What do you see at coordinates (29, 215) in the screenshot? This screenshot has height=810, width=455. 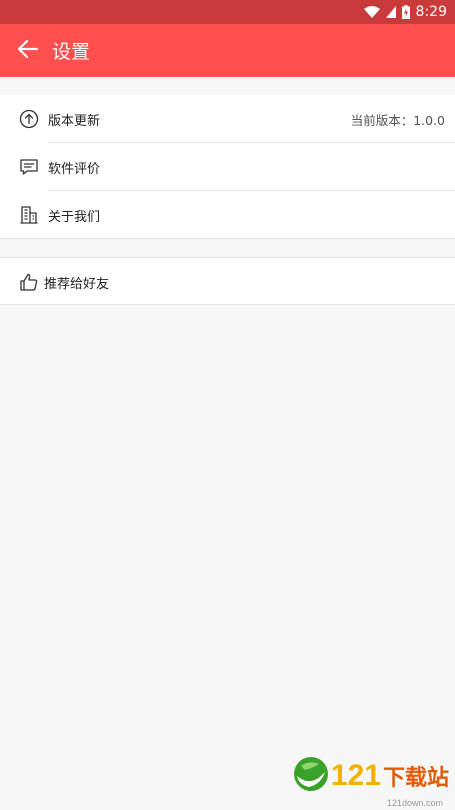 I see `building-icon` at bounding box center [29, 215].